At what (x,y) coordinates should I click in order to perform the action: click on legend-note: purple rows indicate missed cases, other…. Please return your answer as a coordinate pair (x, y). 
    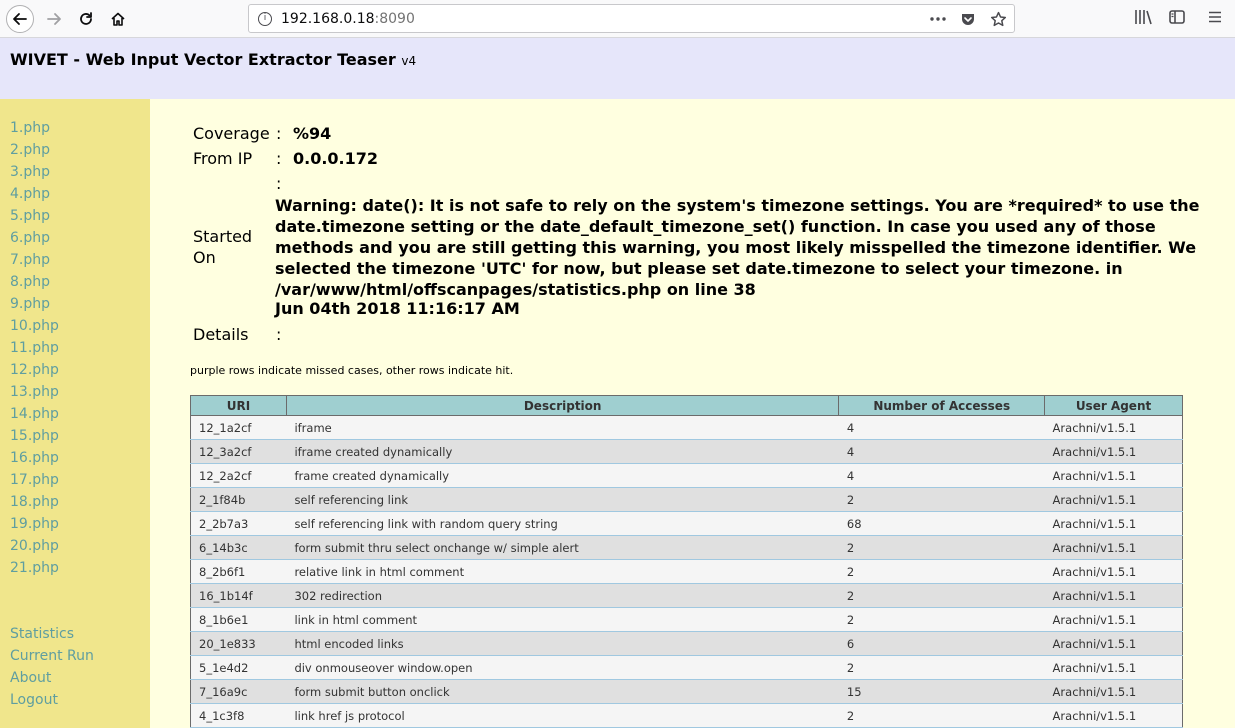
    Looking at the image, I should click on (352, 370).